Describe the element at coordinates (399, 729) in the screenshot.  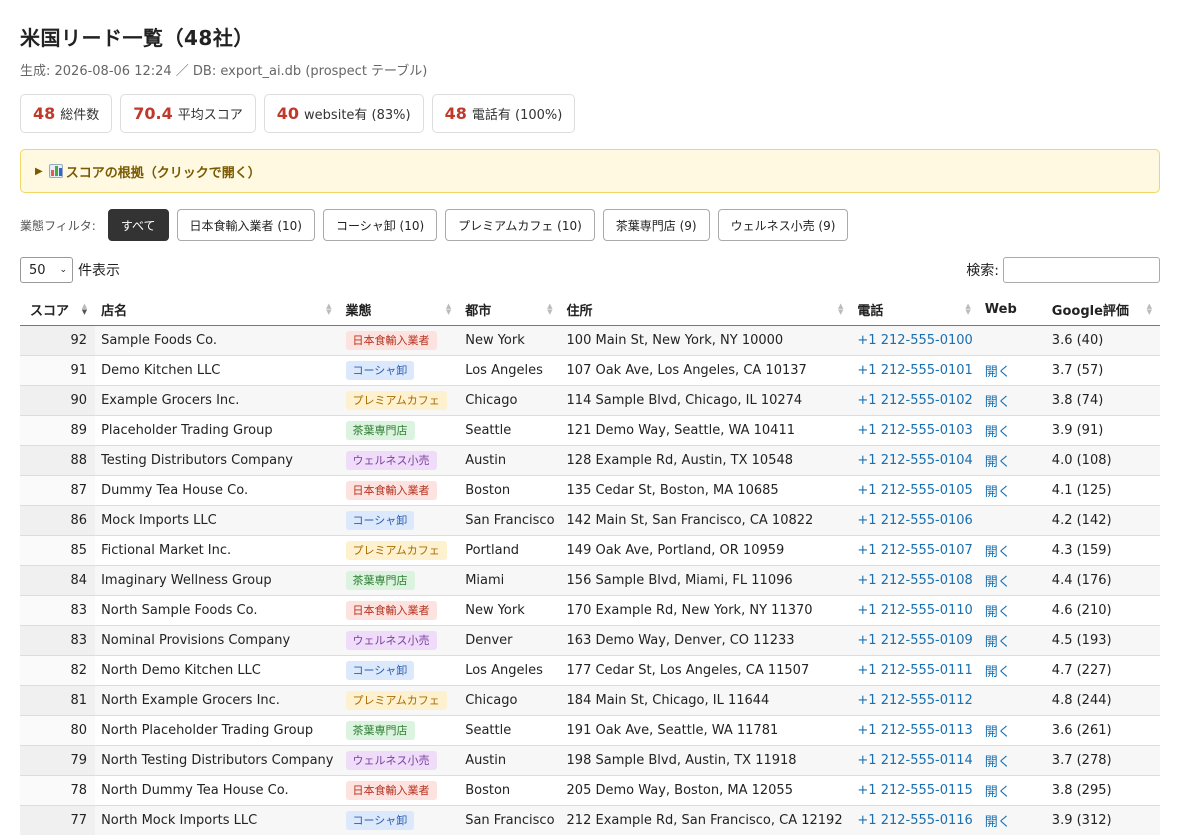
I see `cell-type: 茶葉専門店` at that location.